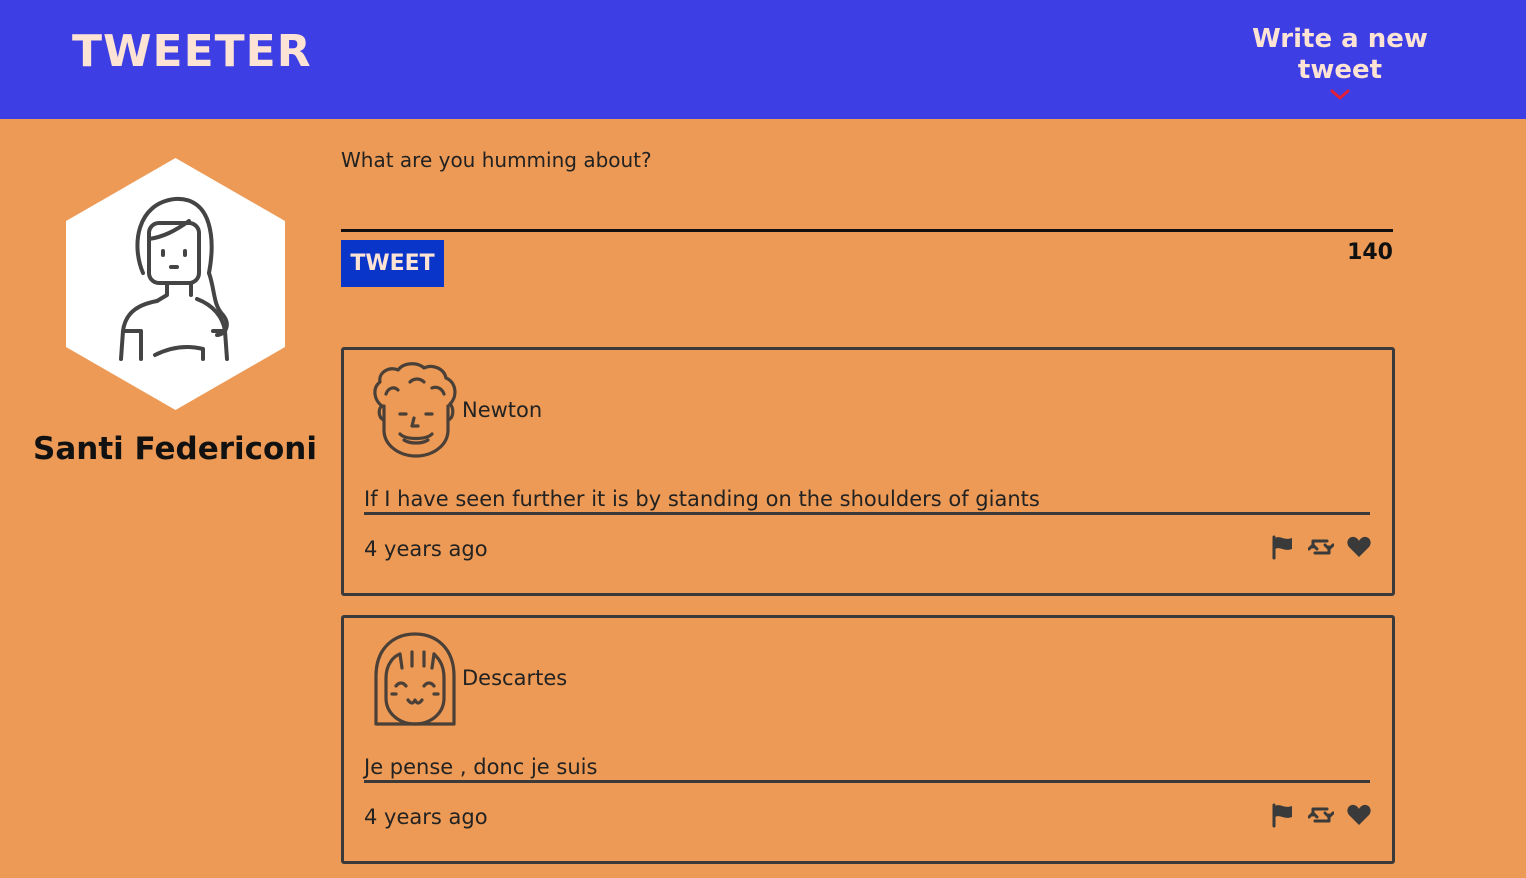 This screenshot has height=878, width=1526. I want to click on top-nav: TWEETER Write a new tweet, so click(763, 59).